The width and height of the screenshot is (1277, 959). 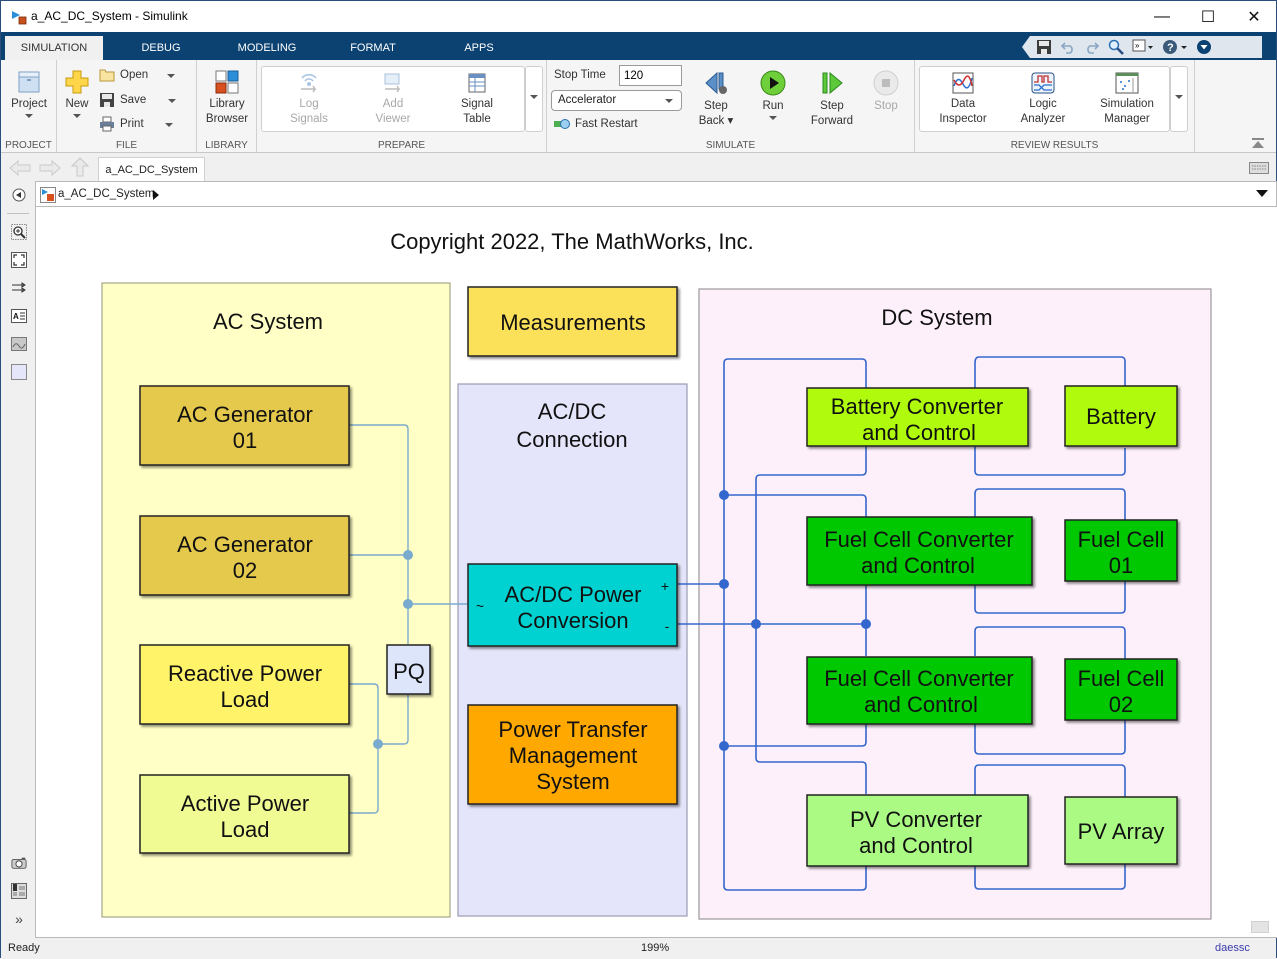 I want to click on step-forward-button: Step Forward, so click(x=832, y=99).